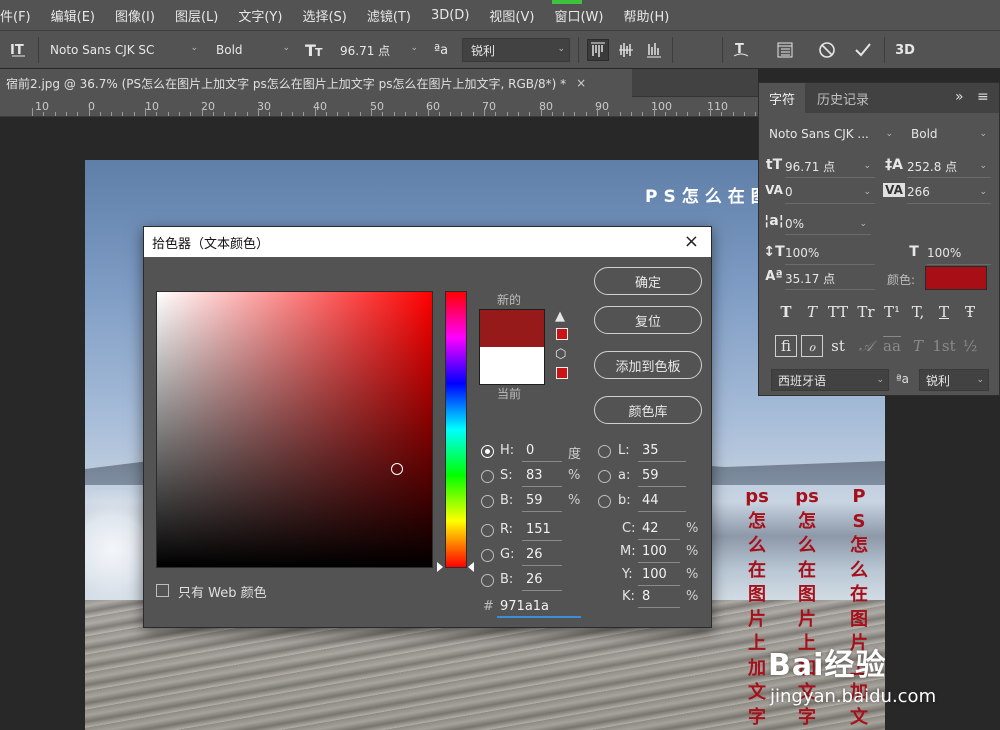  What do you see at coordinates (843, 98) in the screenshot?
I see `tab-history: 历史记录` at bounding box center [843, 98].